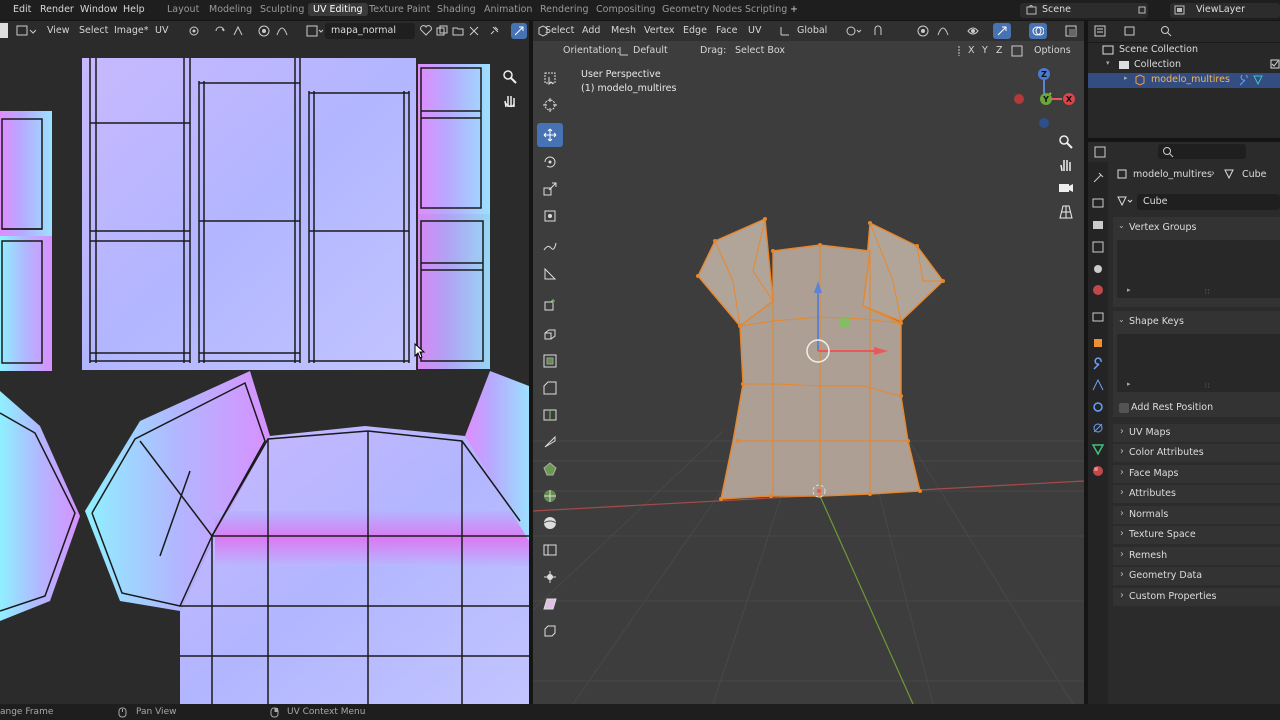 The image size is (1280, 720). What do you see at coordinates (1098, 317) in the screenshot?
I see `collection-tab-icon` at bounding box center [1098, 317].